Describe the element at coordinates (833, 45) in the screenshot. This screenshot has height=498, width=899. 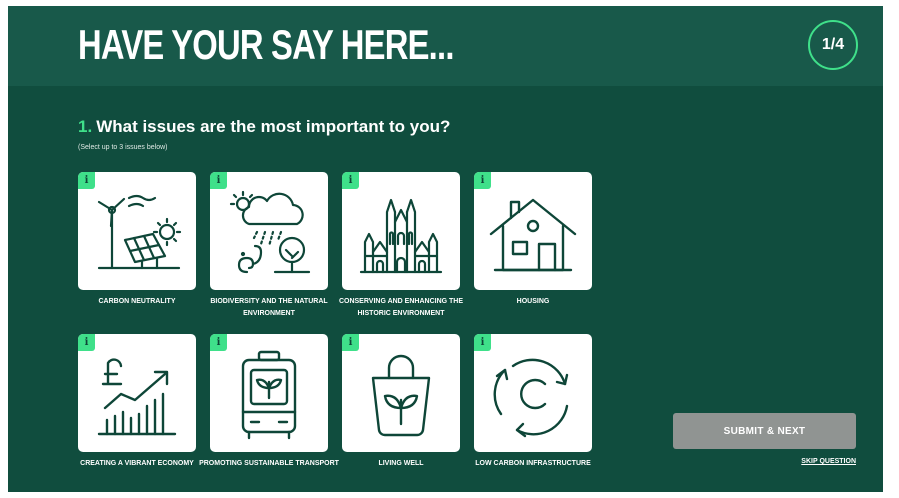
I see `step-indicator: 1/4` at that location.